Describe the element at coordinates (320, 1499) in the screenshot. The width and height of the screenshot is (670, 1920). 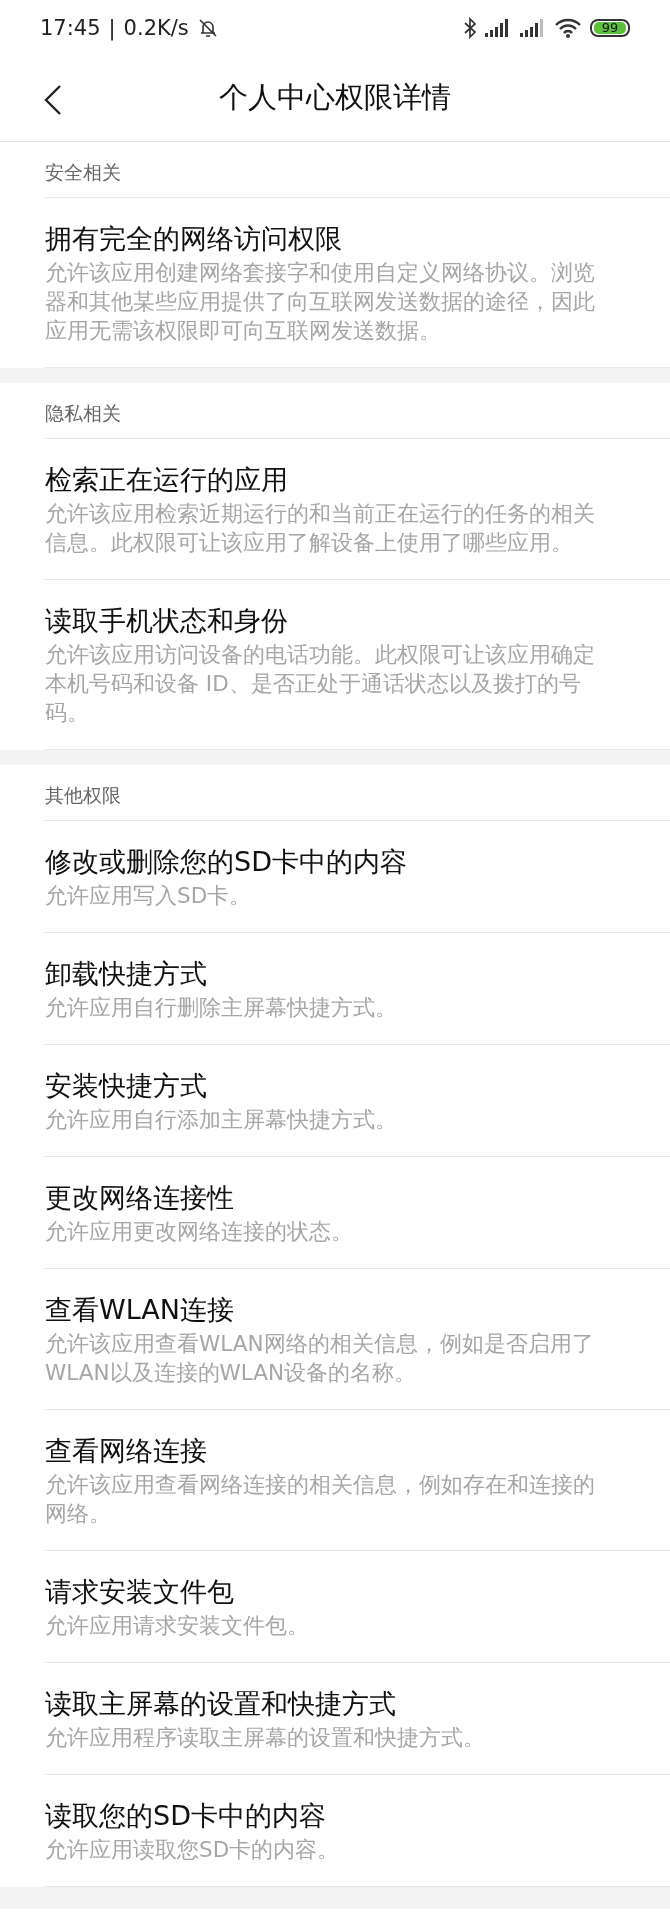
I see `permission-description: 允许该应用查看网络连接的相关信息，例如存在和连接的网络。` at that location.